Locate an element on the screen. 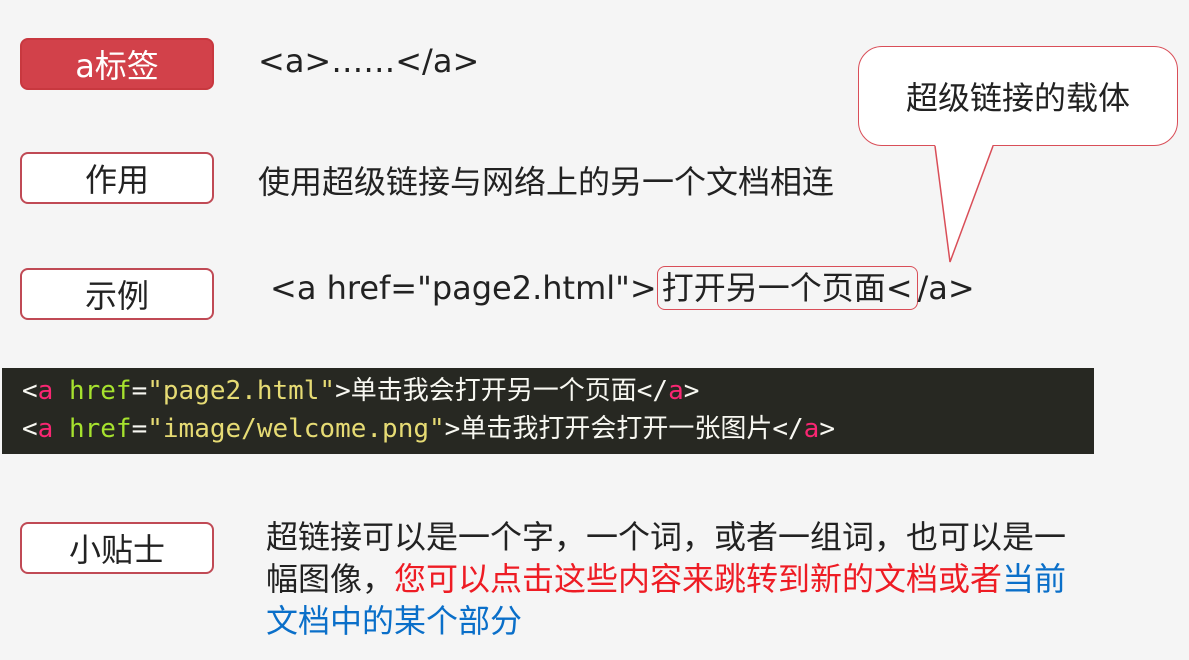 This screenshot has height=660, width=1189. example-line: <a href="page2.html"> 打开另一个页面</a> is located at coordinates (622, 288).